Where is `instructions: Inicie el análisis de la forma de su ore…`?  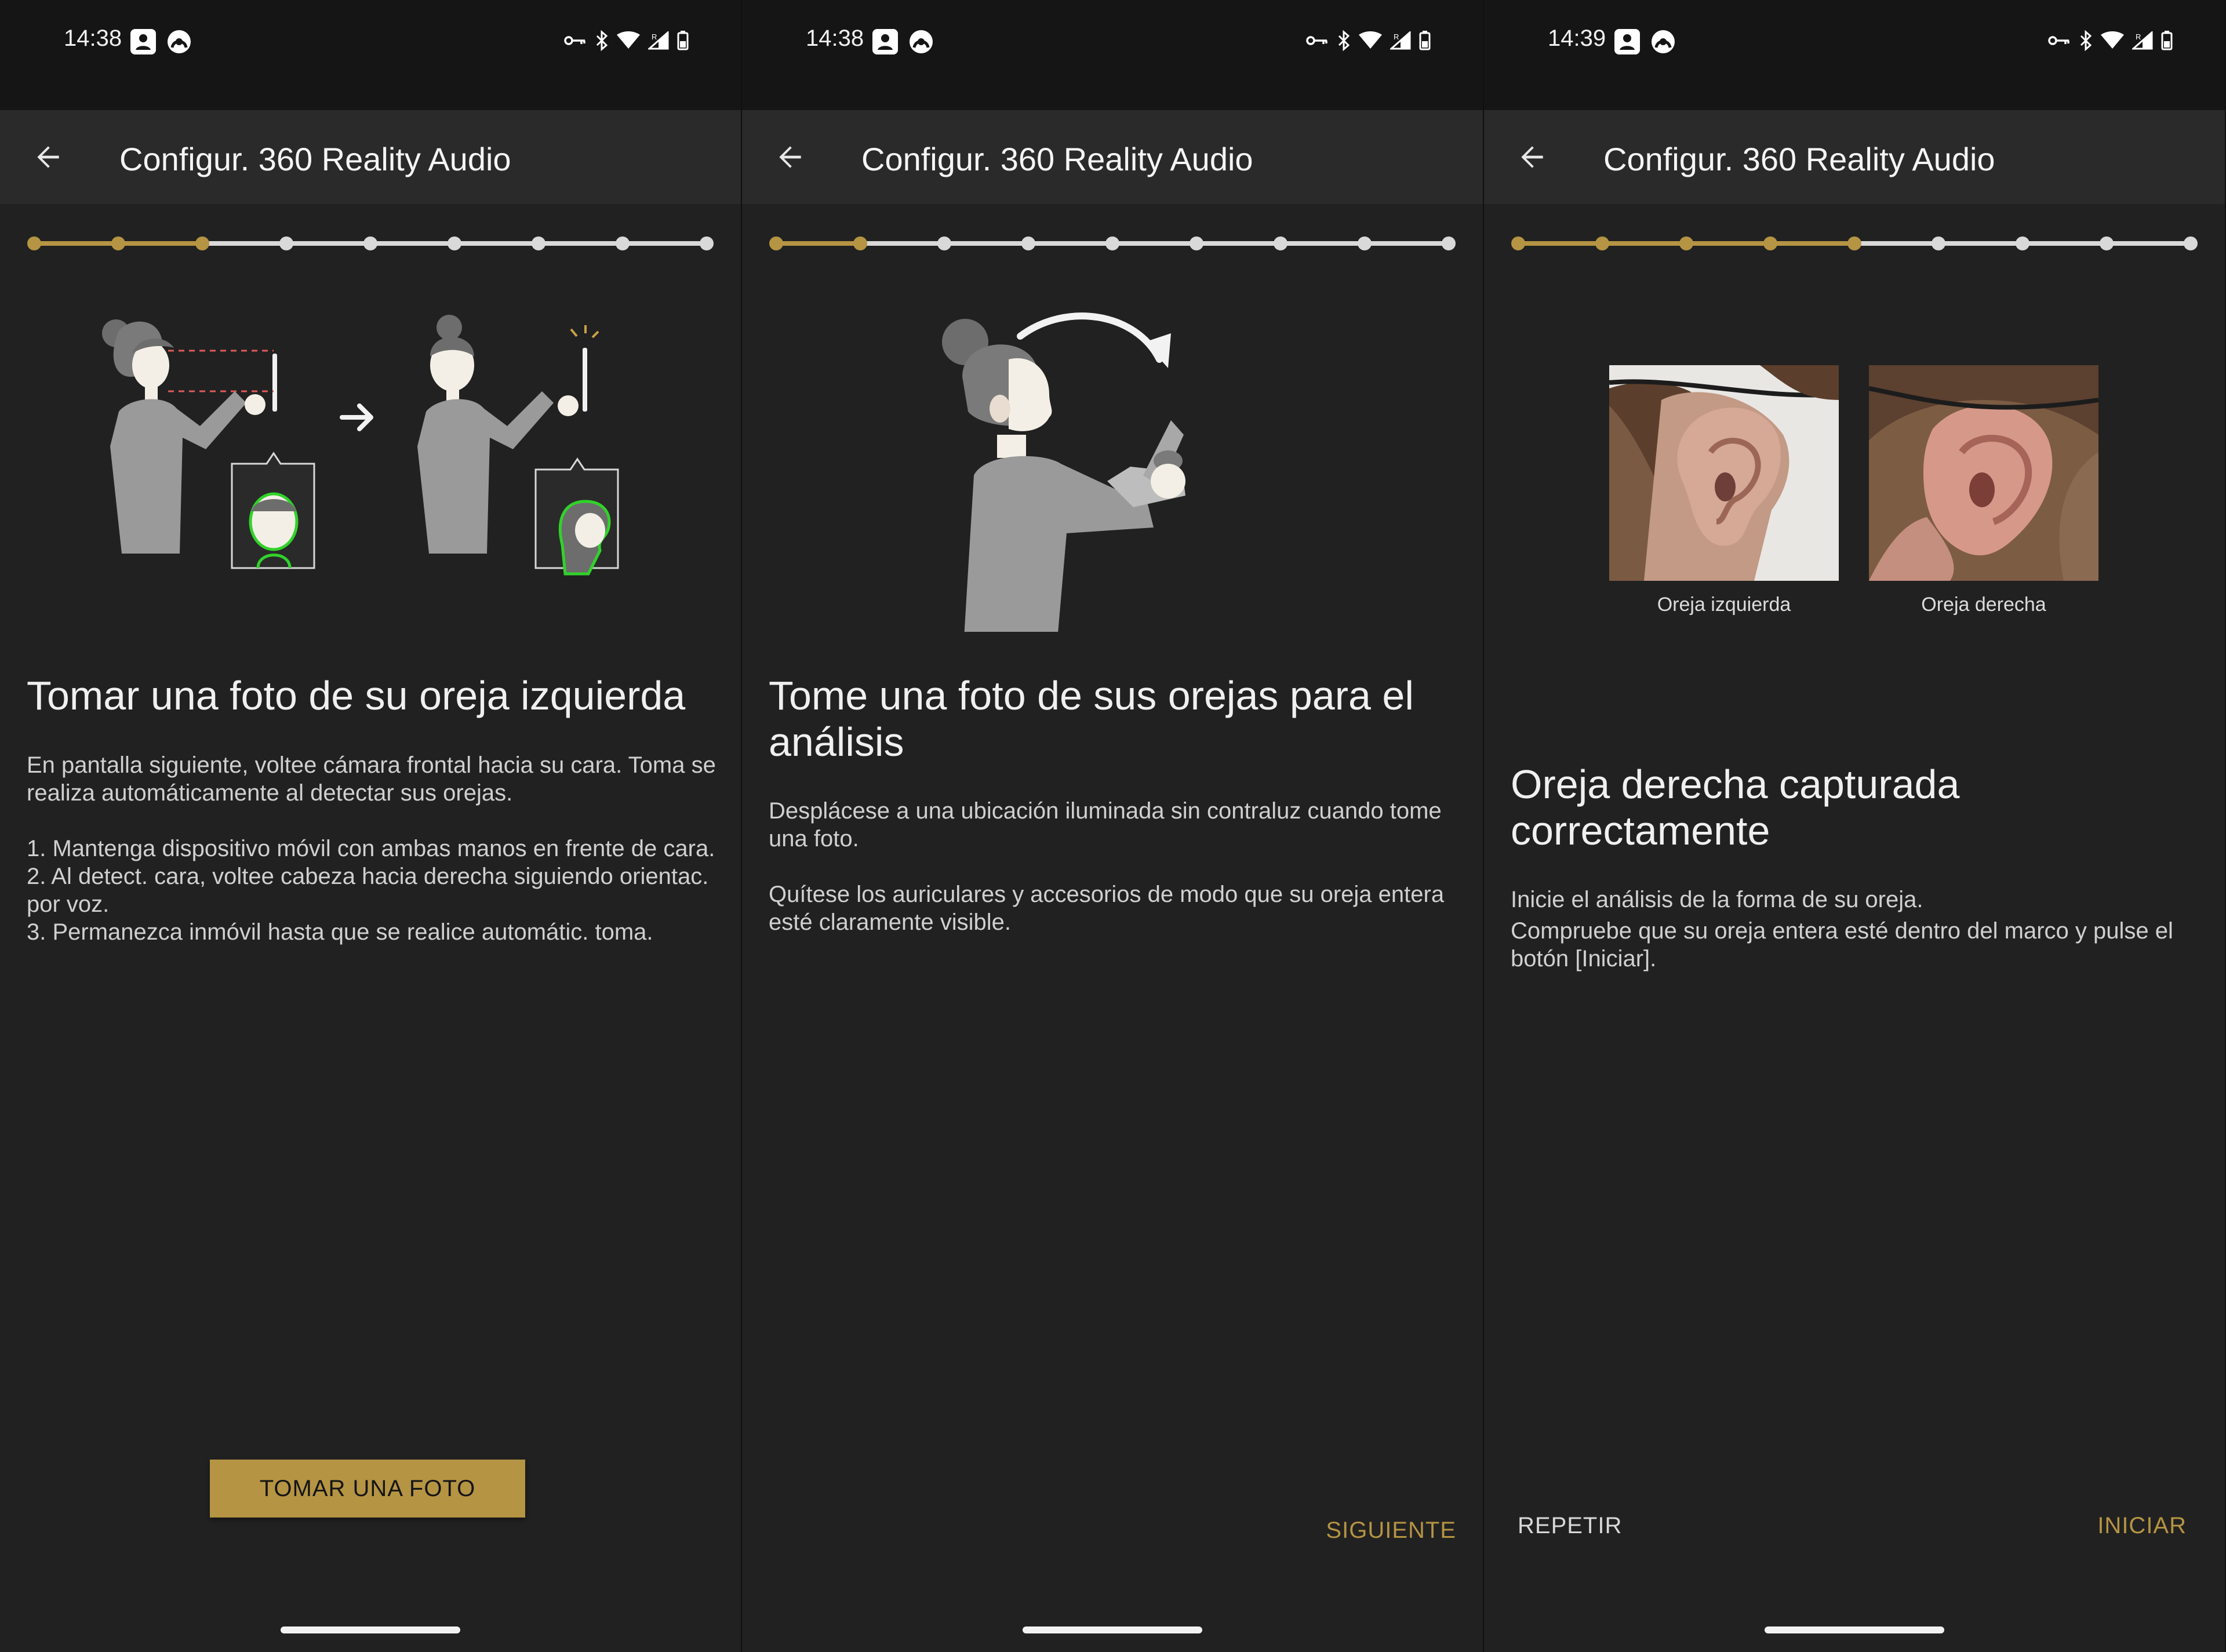
instructions: Inicie el análisis de la forma de su ore… is located at coordinates (1856, 929).